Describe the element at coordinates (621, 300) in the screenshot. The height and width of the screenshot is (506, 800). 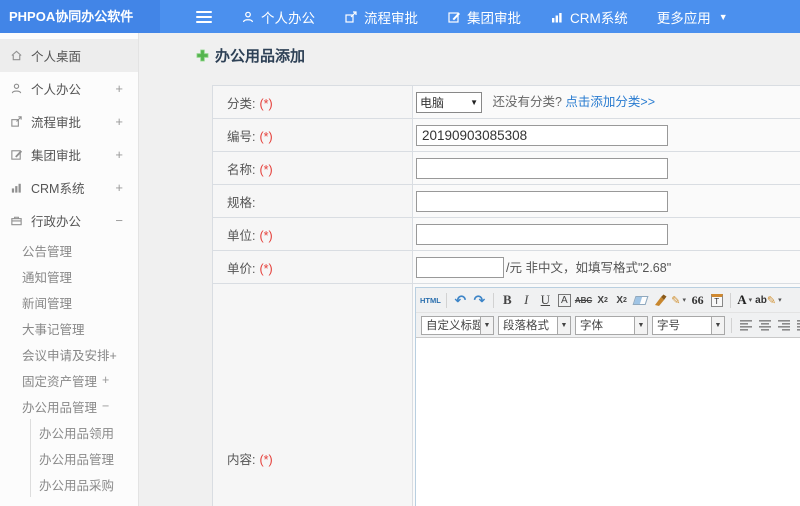
I see `subscript-button: X2` at that location.